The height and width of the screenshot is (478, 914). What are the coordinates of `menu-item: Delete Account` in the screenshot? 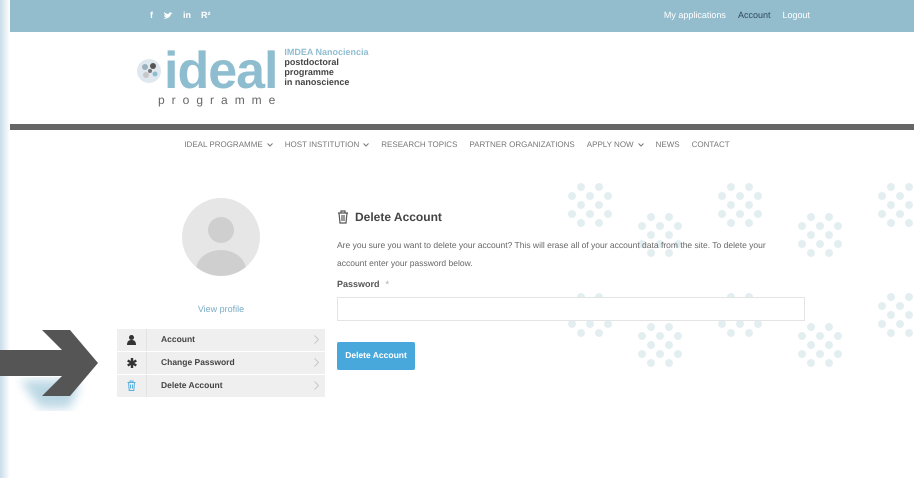 It's located at (221, 385).